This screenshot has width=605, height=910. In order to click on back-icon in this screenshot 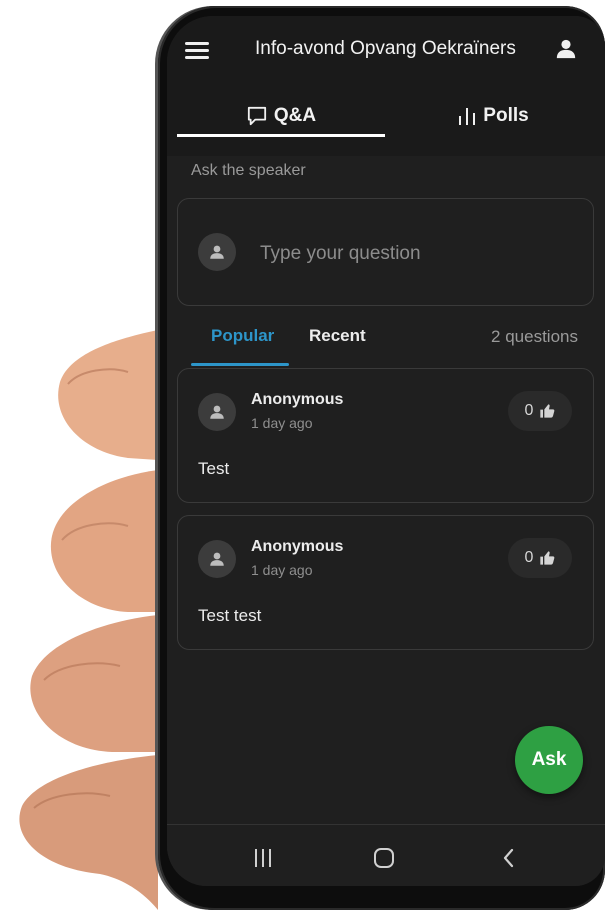, I will do `click(509, 858)`.